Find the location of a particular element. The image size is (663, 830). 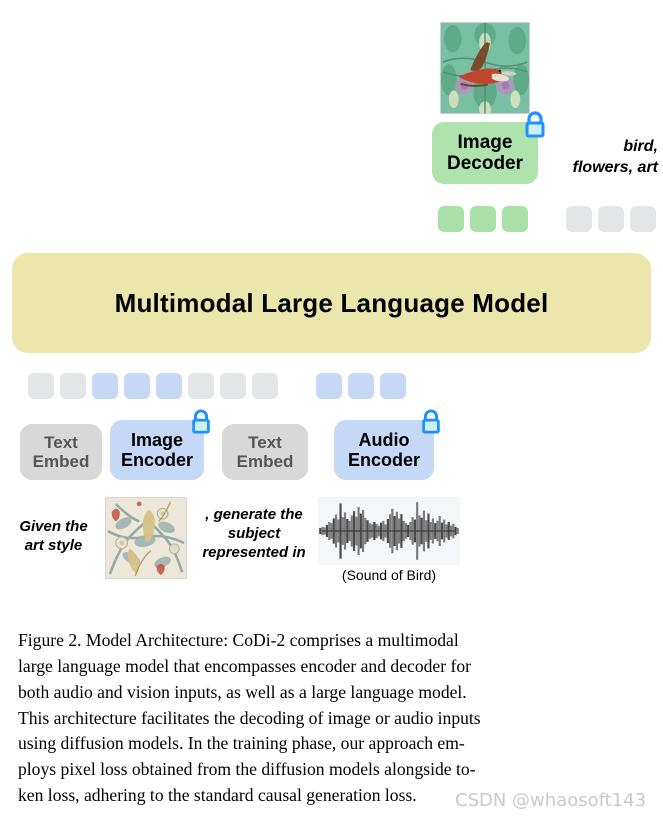

image-encoder-module: Image Encoder is located at coordinates (160, 444).